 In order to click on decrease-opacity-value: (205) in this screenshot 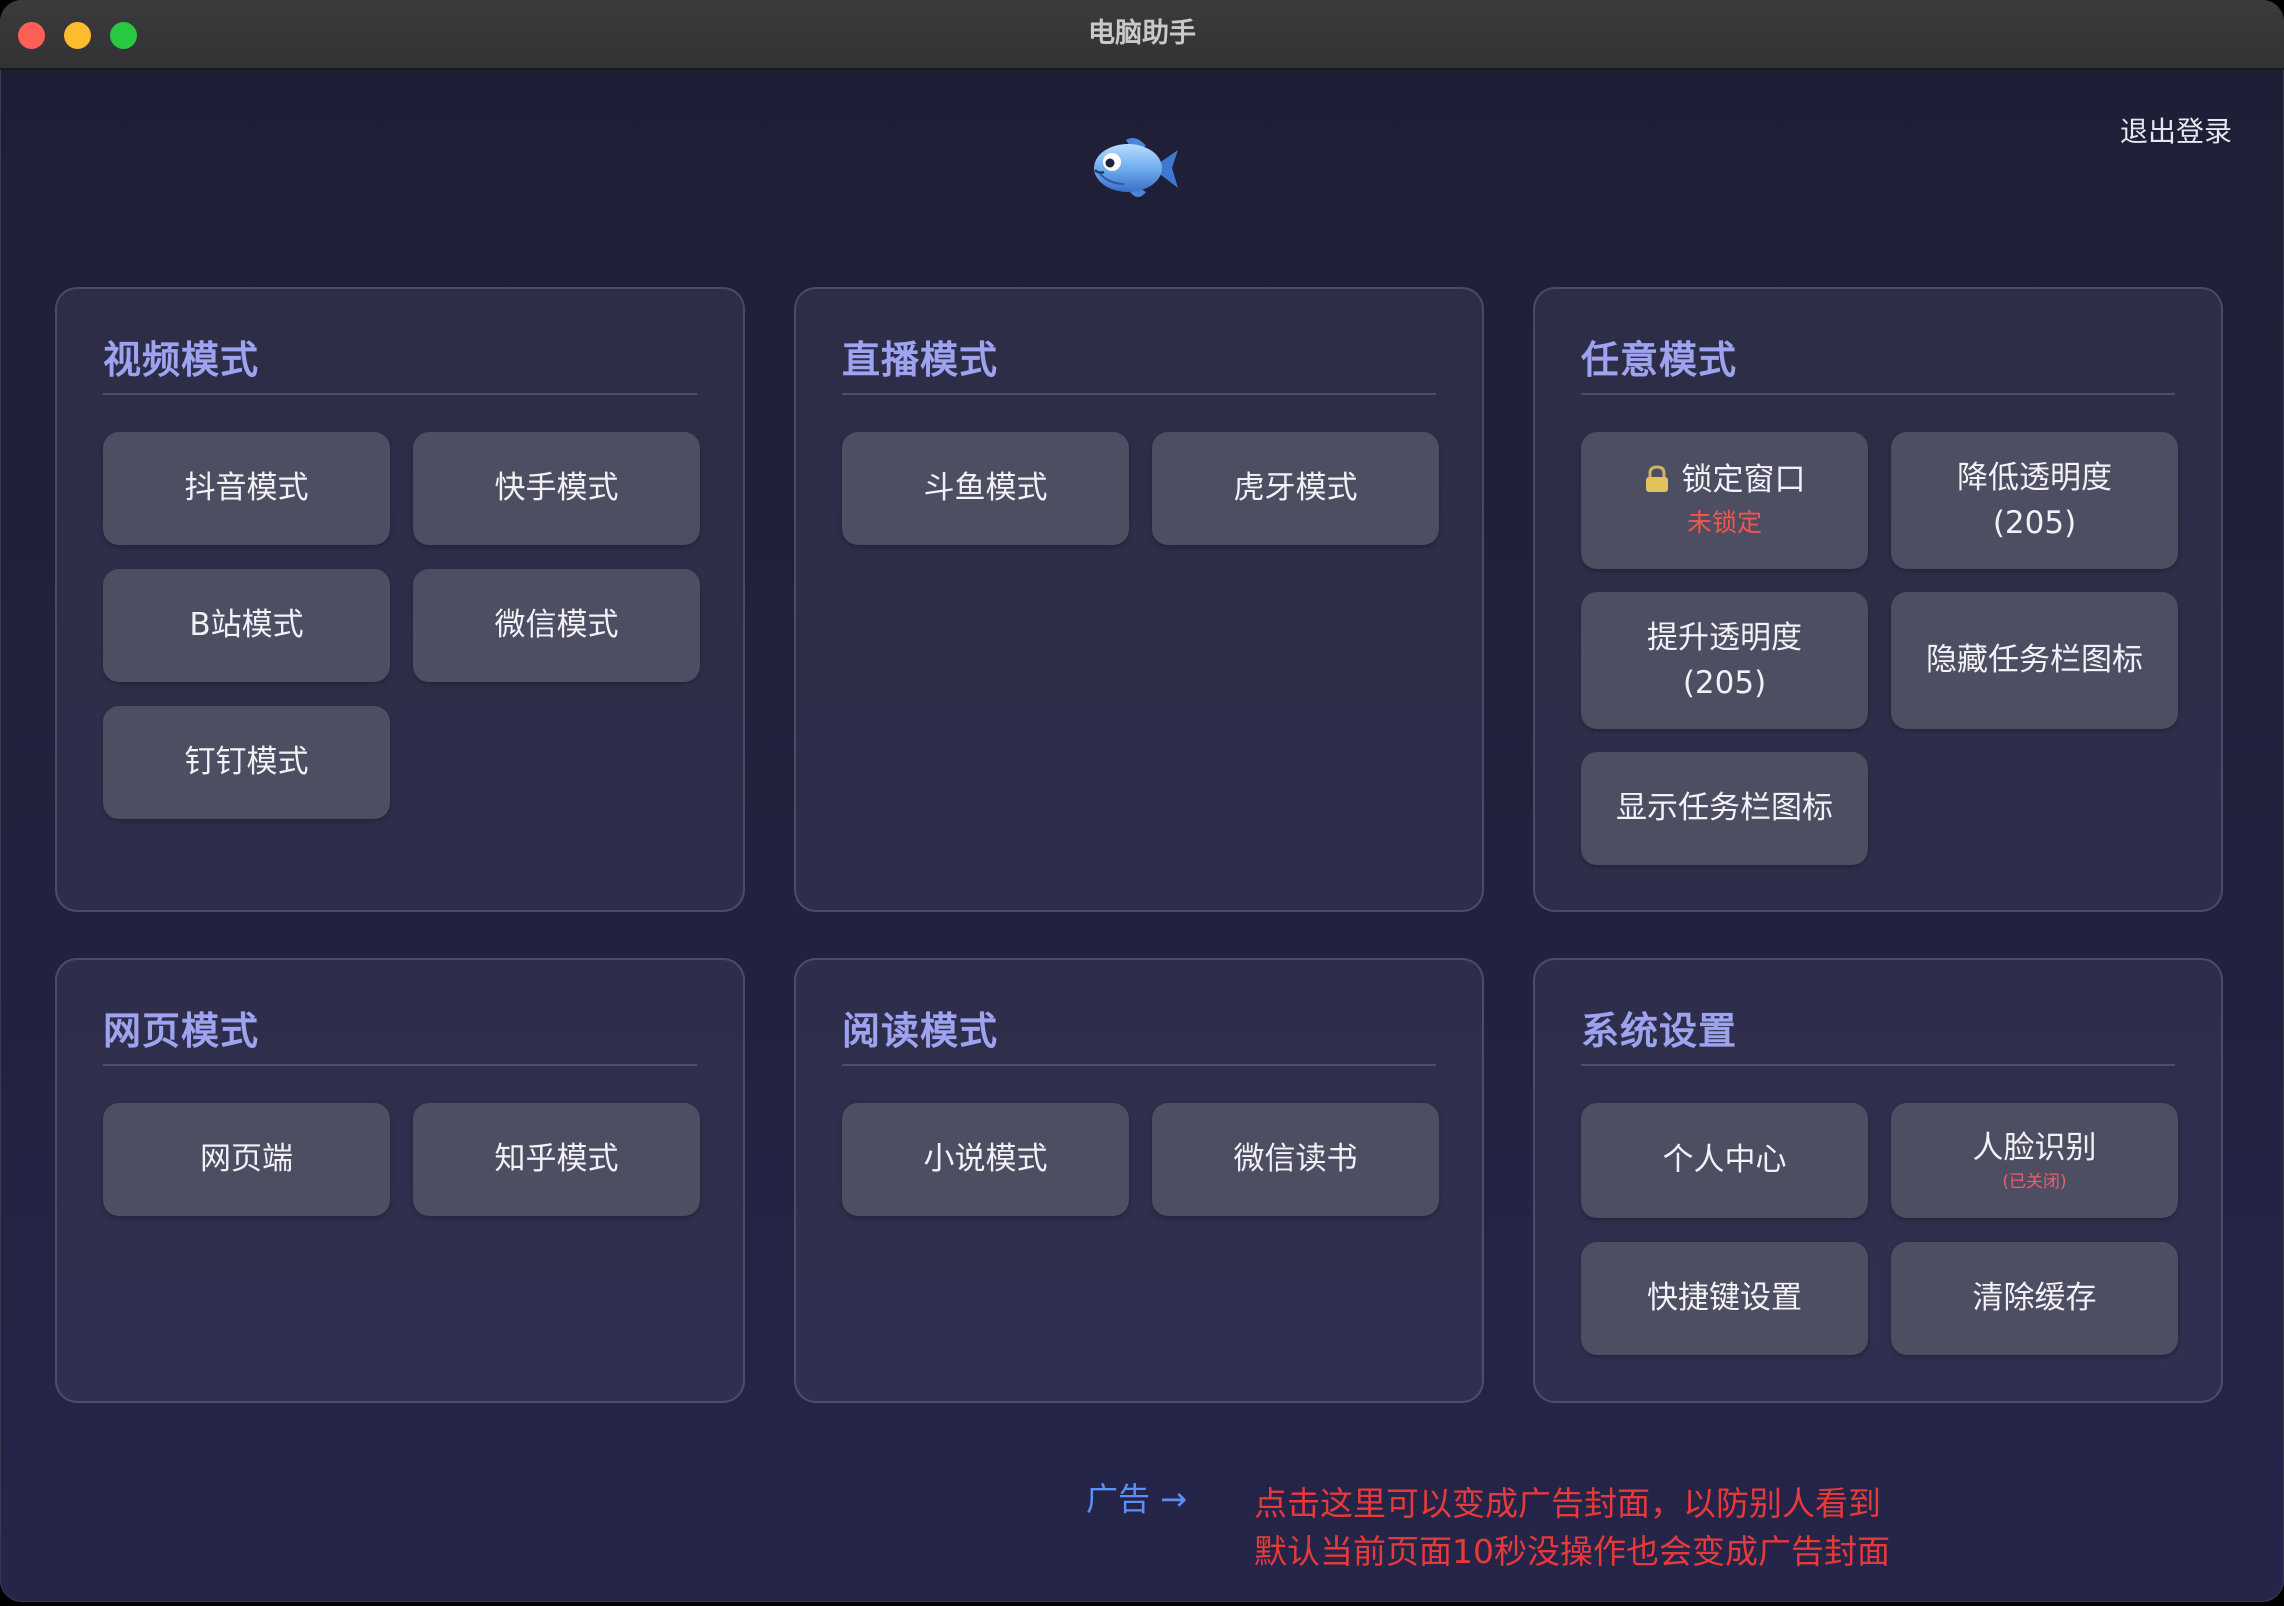, I will do `click(2034, 522)`.